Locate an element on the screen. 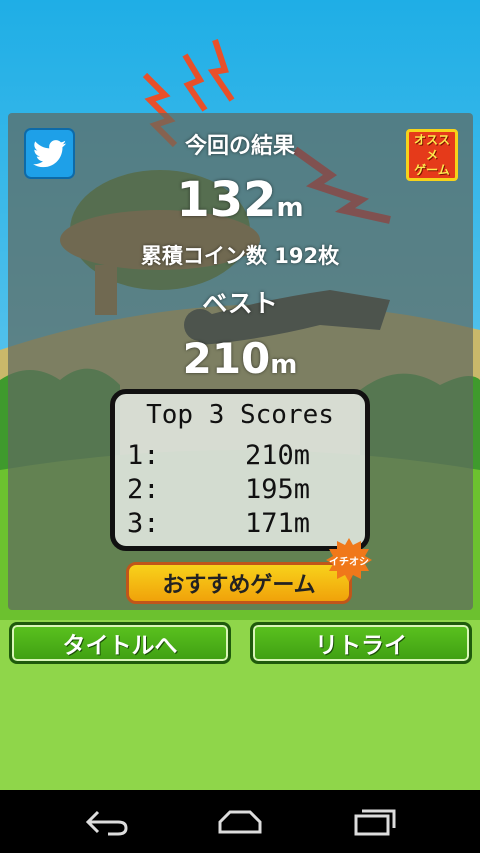 This screenshot has width=480, height=853. back-to-title-button: タイトルへ is located at coordinates (120, 643).